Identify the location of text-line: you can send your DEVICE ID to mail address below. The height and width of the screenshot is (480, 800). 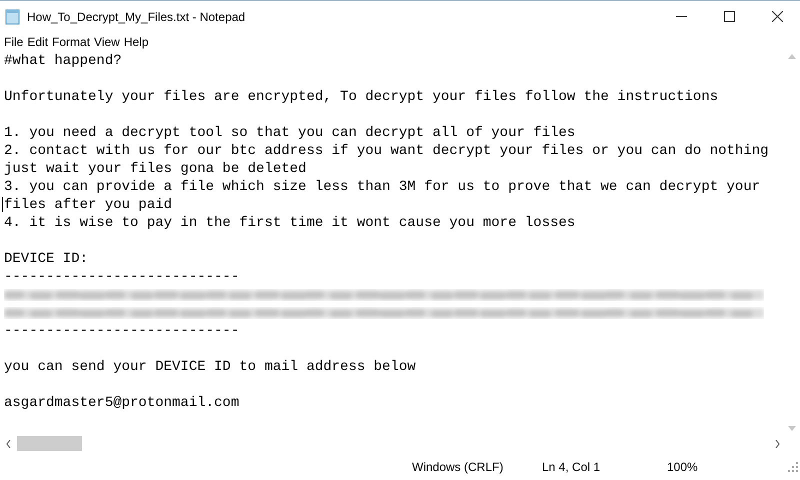
(210, 367).